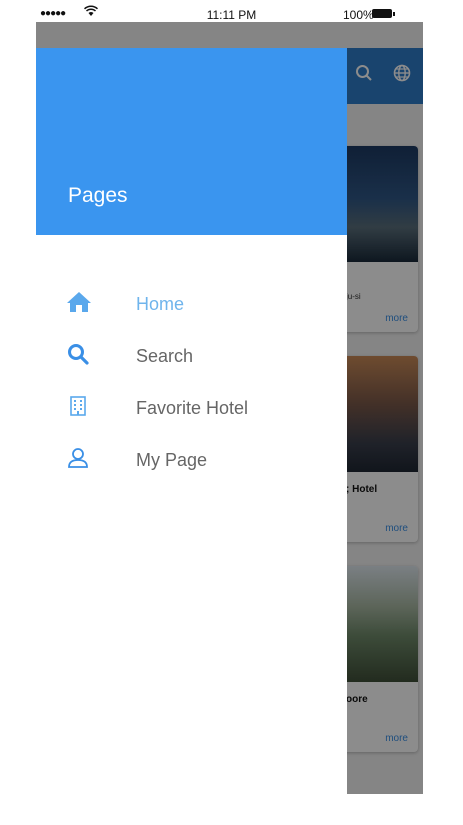  I want to click on drawer-item-home: Home, so click(191, 302).